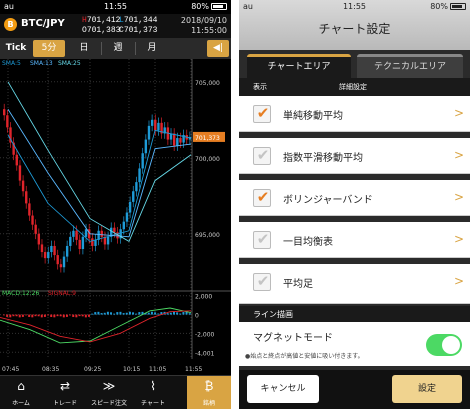 The image size is (470, 409). Describe the element at coordinates (49, 48) in the screenshot. I see `tab-5min: 5分` at that location.